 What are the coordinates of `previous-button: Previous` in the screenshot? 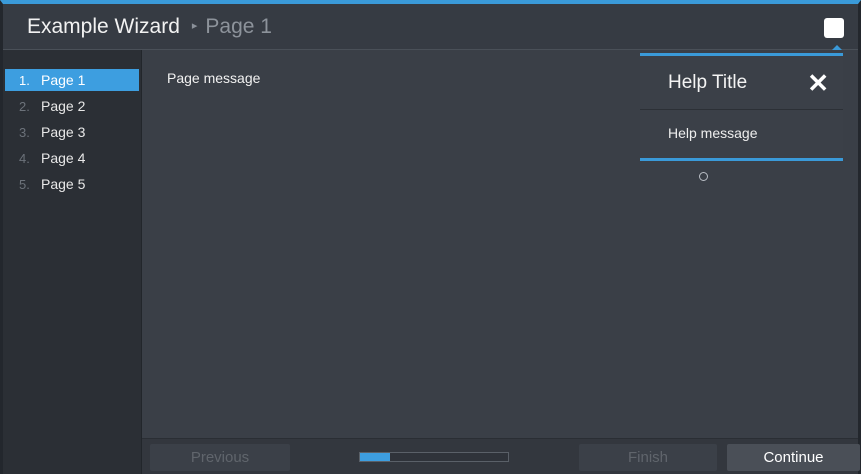 It's located at (220, 457).